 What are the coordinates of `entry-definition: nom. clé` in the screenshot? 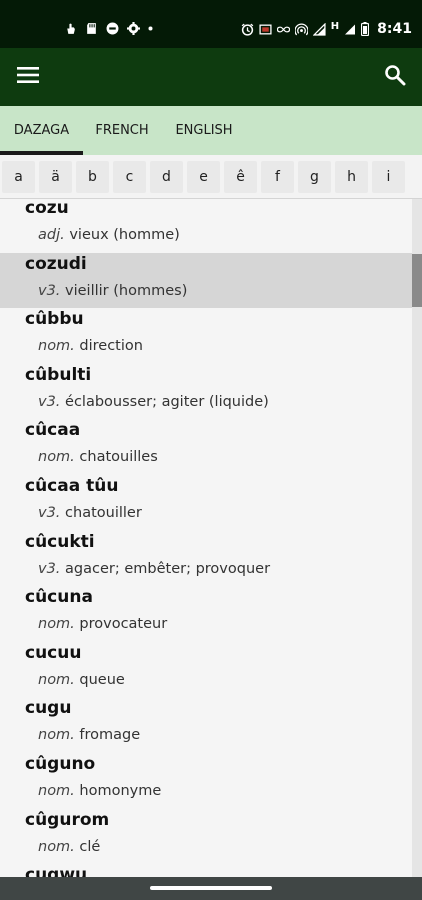 It's located at (69, 847).